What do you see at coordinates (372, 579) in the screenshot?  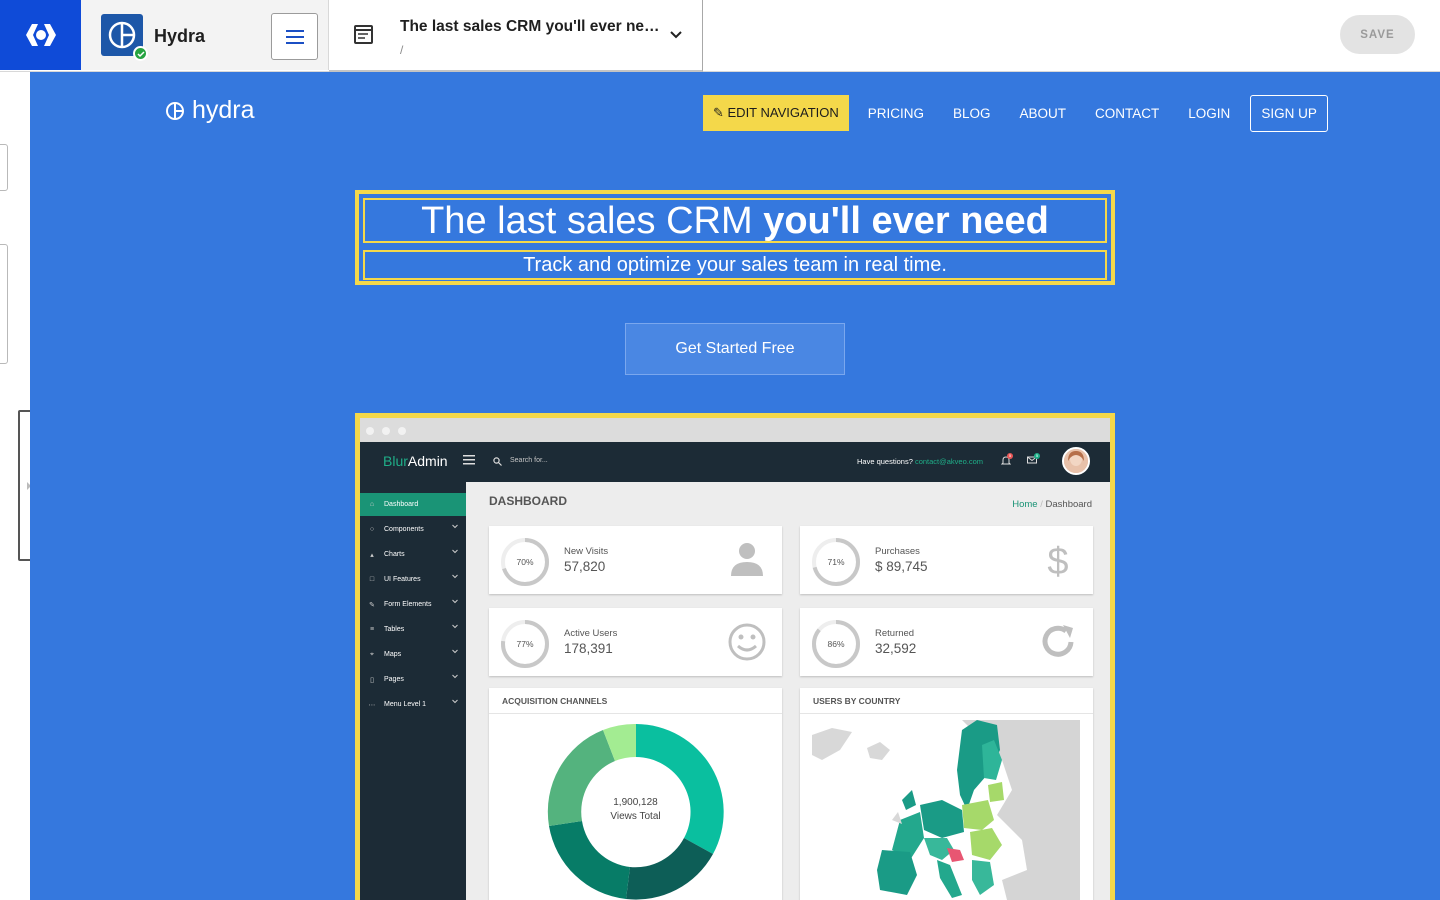 I see `ui-icon: □` at bounding box center [372, 579].